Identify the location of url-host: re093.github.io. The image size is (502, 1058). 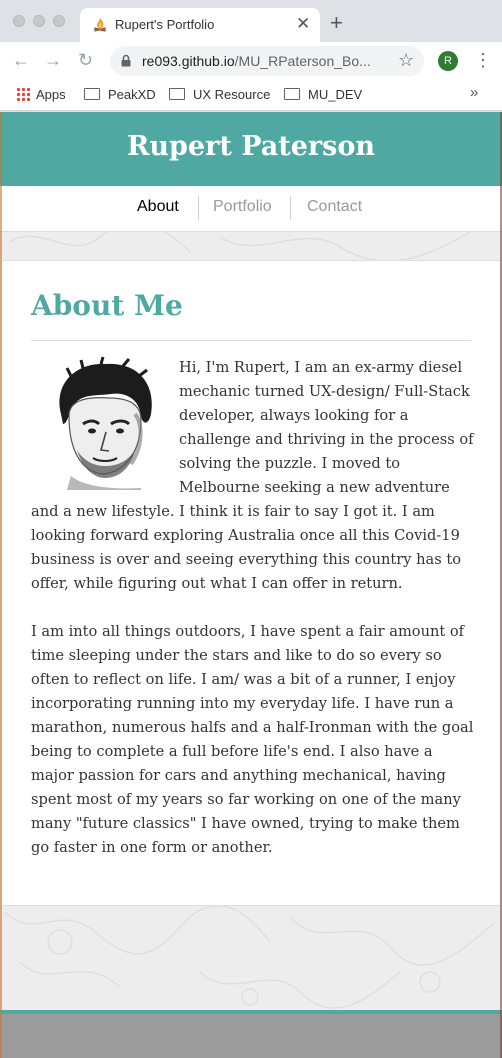
(188, 61).